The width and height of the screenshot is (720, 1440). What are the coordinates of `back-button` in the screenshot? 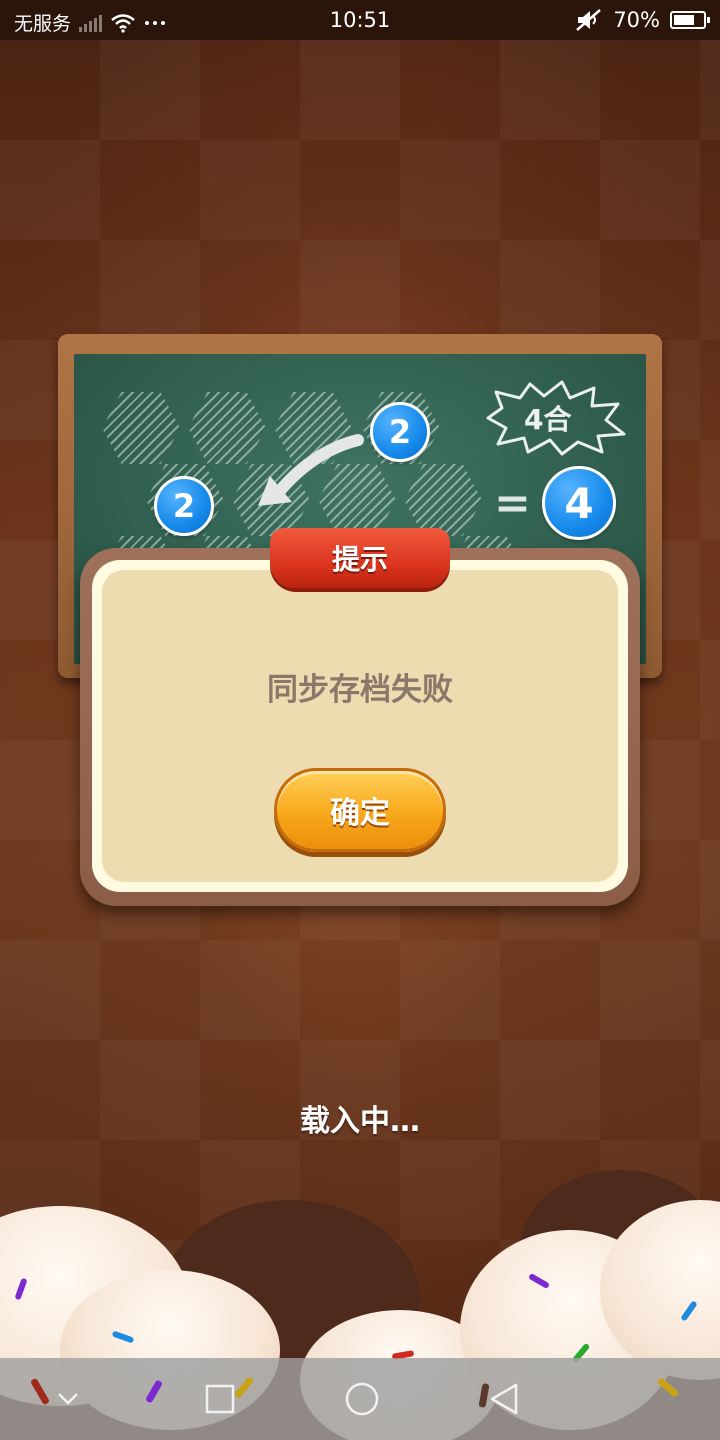 It's located at (504, 1399).